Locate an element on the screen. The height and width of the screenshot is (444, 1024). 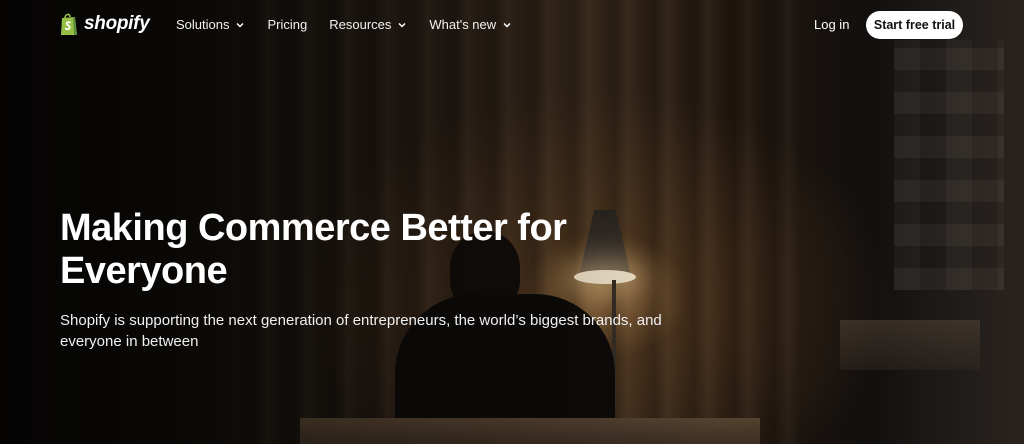
nav-item-whats-new: What's new is located at coordinates (470, 24).